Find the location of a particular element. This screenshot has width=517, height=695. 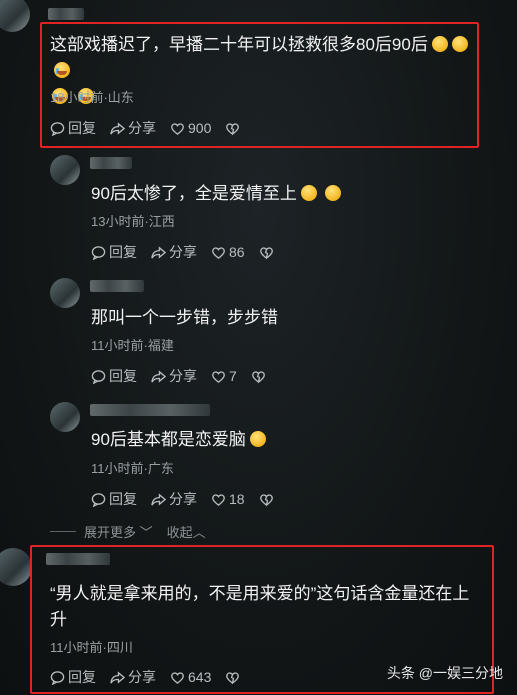

comment-actions: 回复 分享 18 is located at coordinates (191, 499).